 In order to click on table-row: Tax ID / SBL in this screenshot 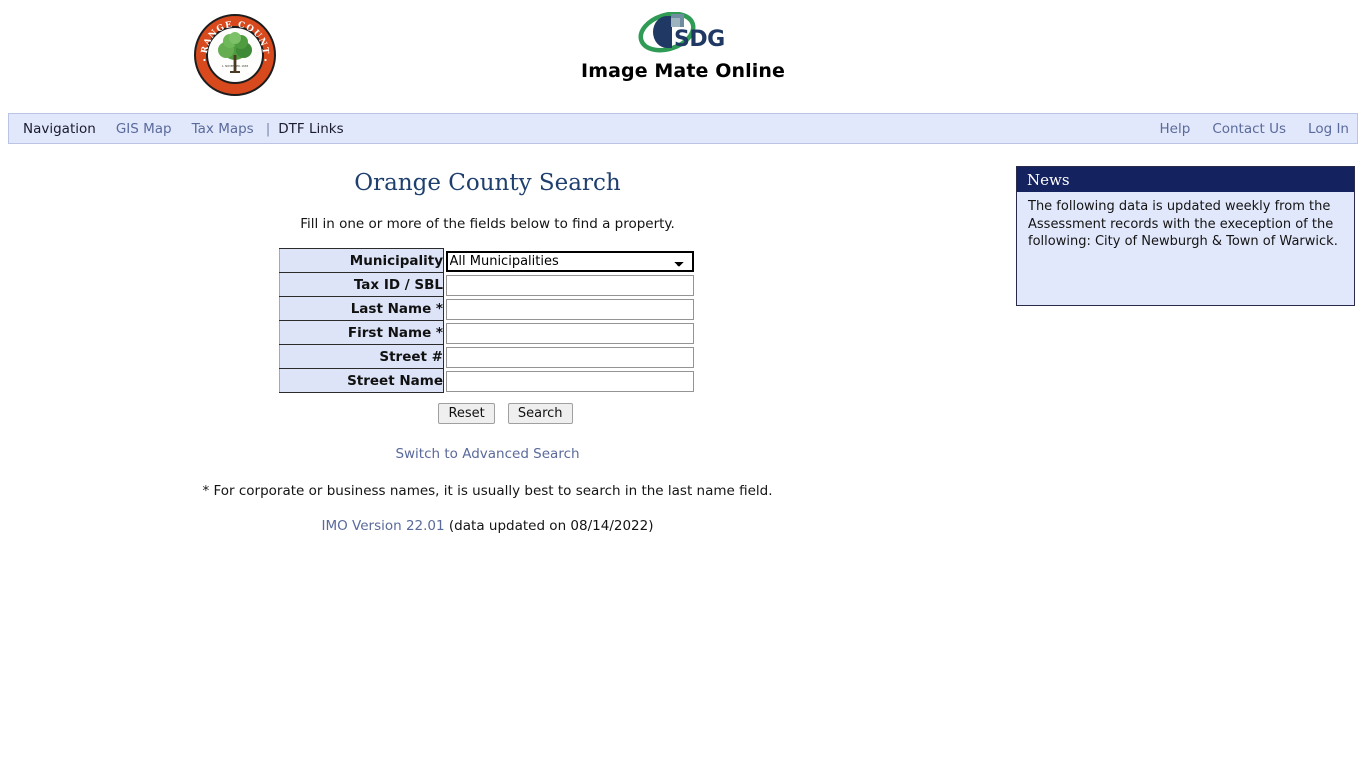, I will do `click(487, 284)`.